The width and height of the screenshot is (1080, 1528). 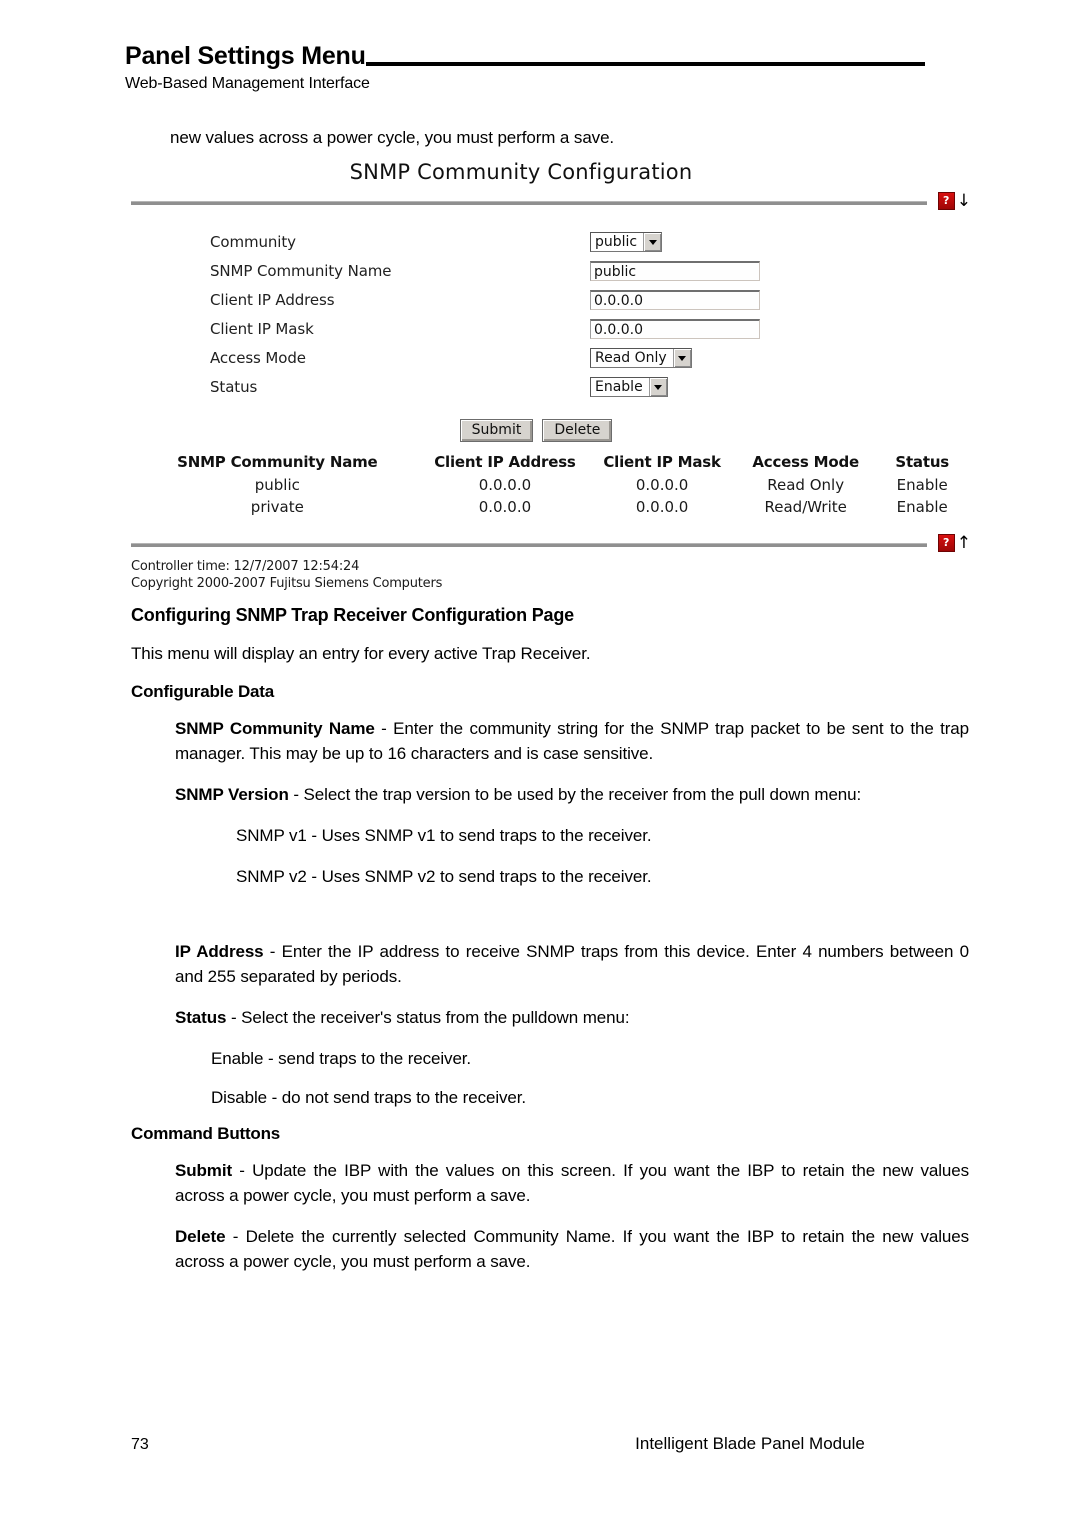 I want to click on status-select: Enable, so click(x=629, y=387).